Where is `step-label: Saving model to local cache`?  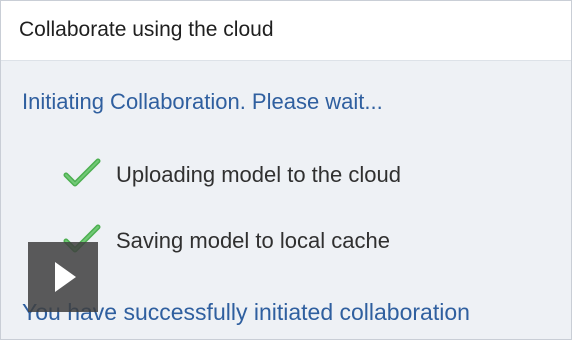
step-label: Saving model to local cache is located at coordinates (253, 240).